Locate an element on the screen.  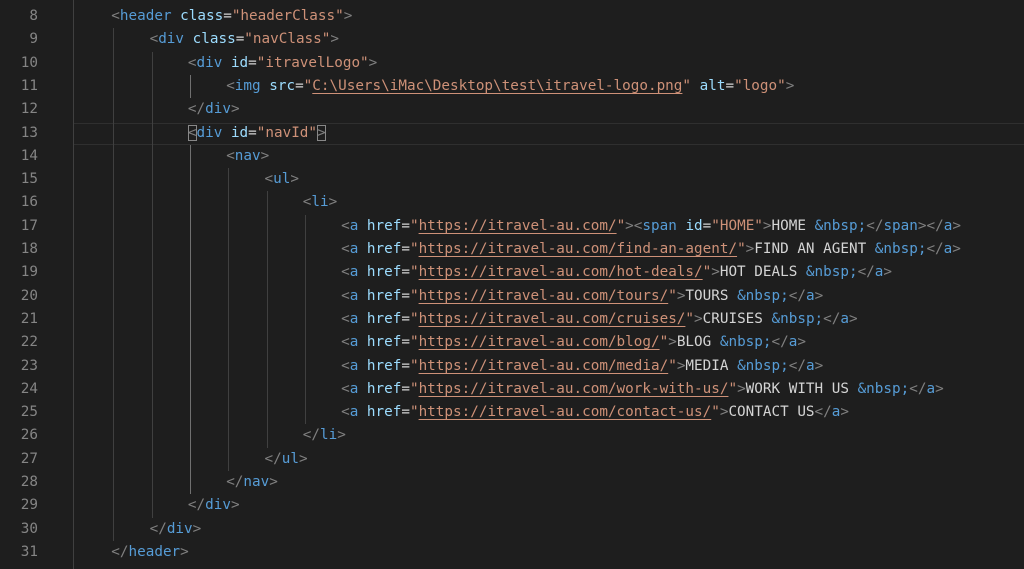
link-token: https://itravel-au.com/hot-deals/ is located at coordinates (561, 272).